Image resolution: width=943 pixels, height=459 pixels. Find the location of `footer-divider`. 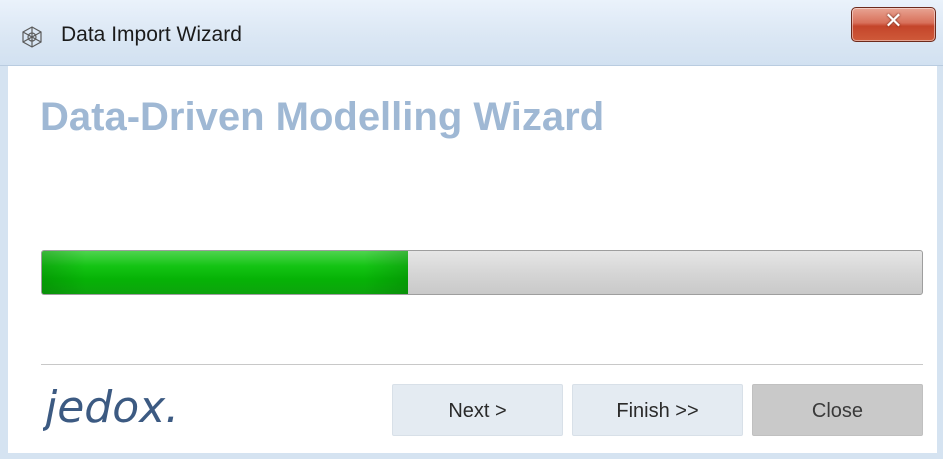

footer-divider is located at coordinates (482, 364).